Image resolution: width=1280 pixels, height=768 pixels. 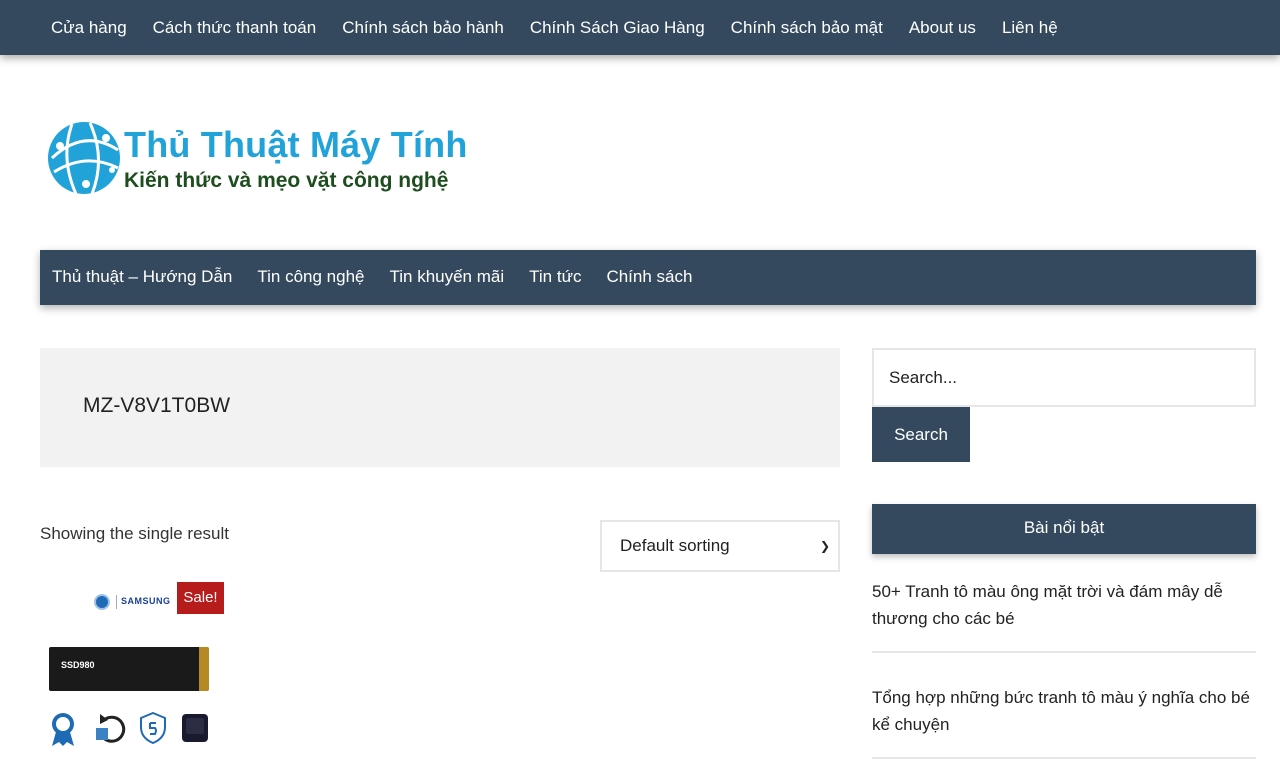 What do you see at coordinates (142, 277) in the screenshot?
I see `main-nav-item-guides: Thủ thuật – Hướng Dẫn` at bounding box center [142, 277].